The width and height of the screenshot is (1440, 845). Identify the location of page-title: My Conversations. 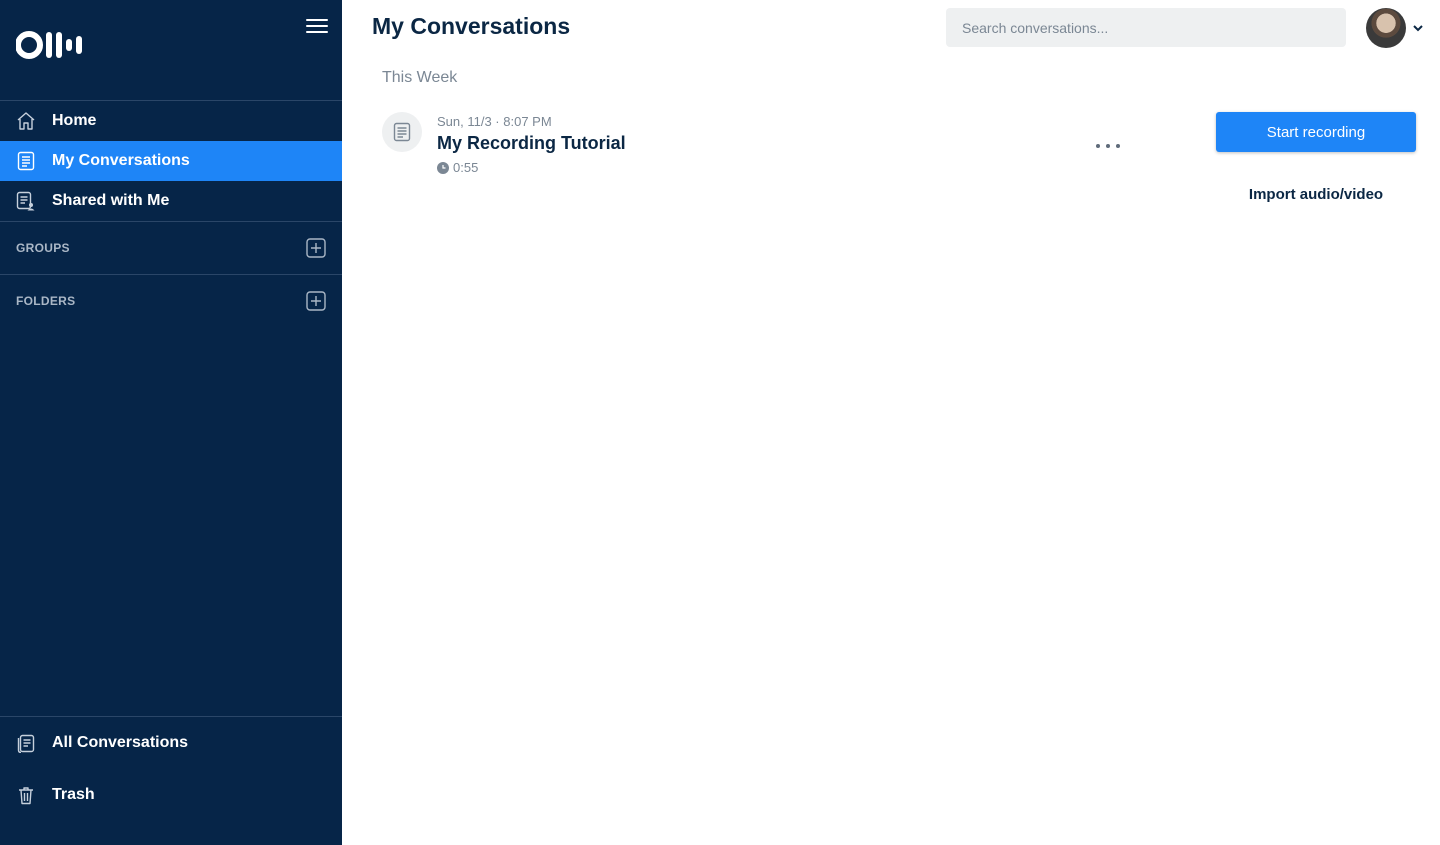
(471, 26).